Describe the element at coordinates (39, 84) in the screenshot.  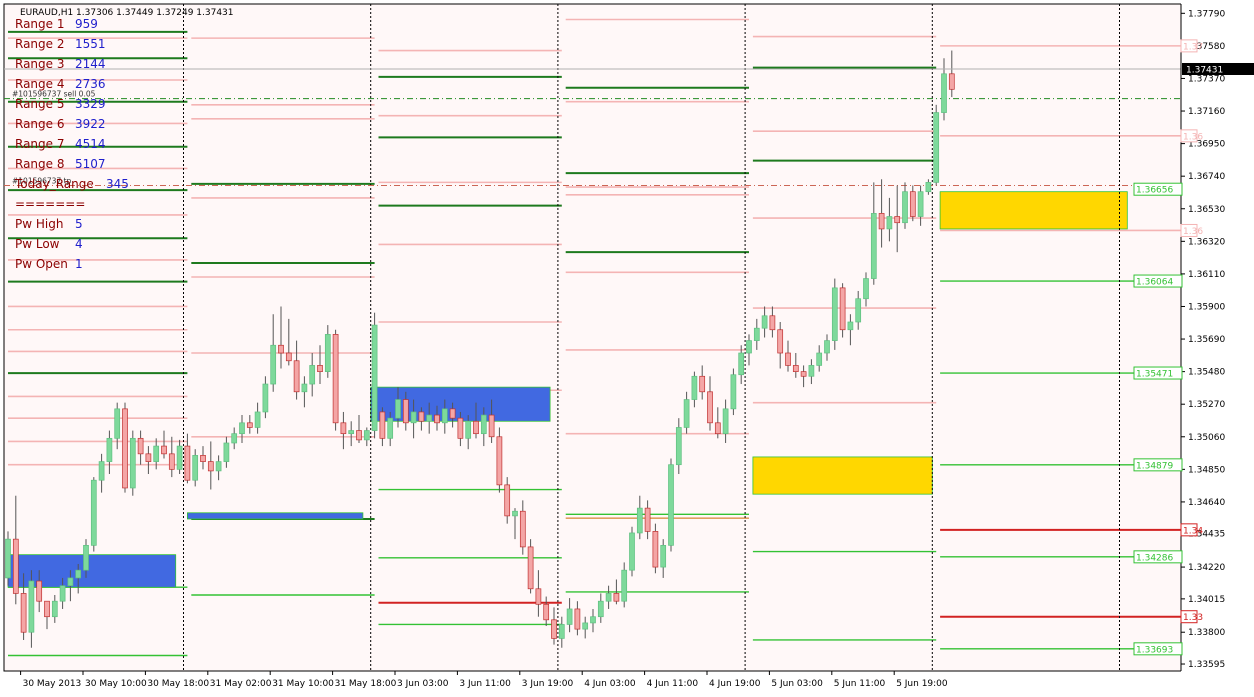
I see `info-label: Range 4` at that location.